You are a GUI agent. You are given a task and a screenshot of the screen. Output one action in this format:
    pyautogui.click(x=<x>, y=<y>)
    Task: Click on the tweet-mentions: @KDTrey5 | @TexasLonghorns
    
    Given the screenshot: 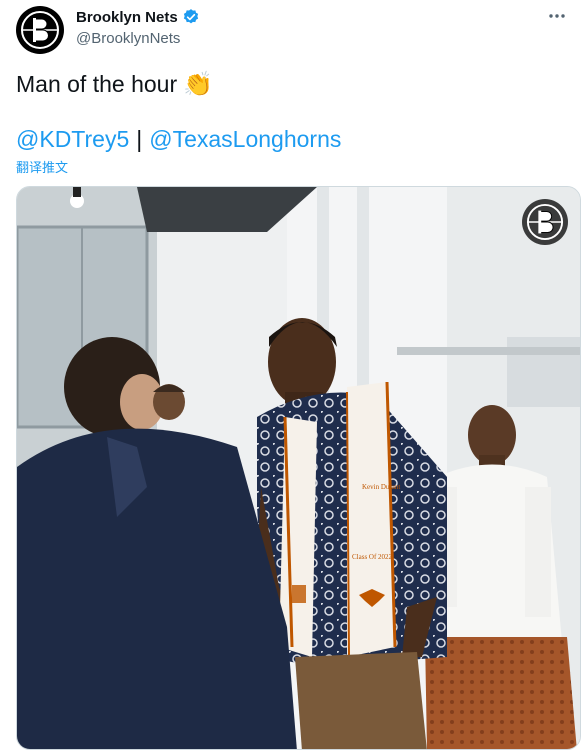 What is the action you would take?
    pyautogui.click(x=178, y=139)
    